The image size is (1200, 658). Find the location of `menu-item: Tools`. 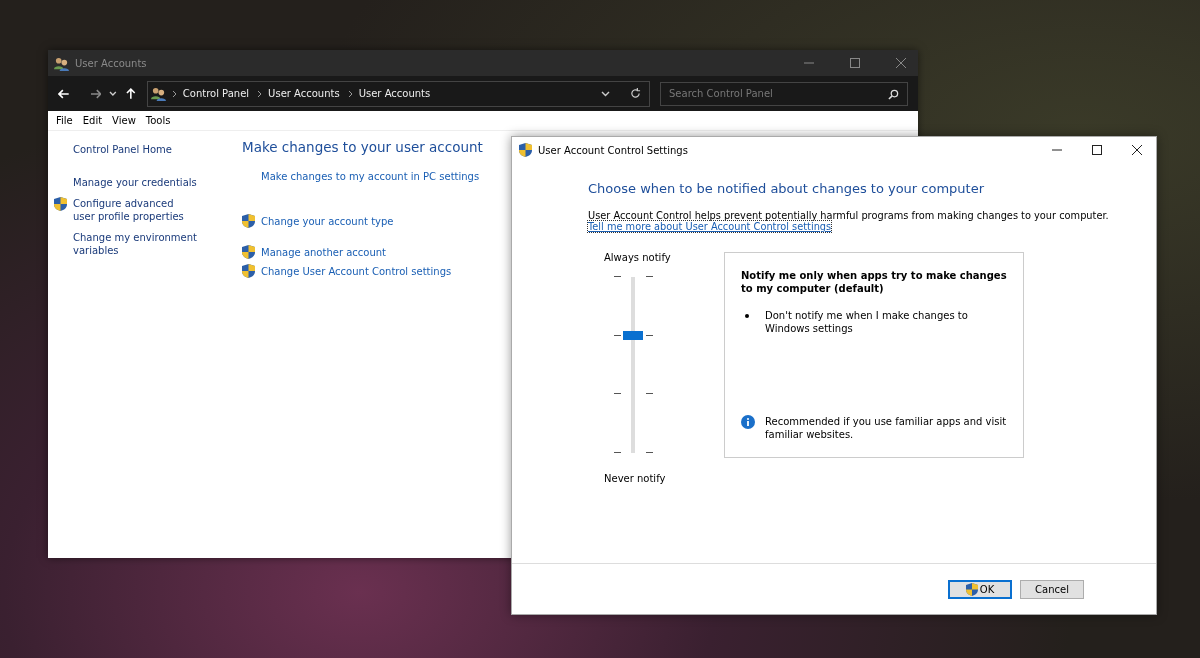

menu-item: Tools is located at coordinates (158, 120).